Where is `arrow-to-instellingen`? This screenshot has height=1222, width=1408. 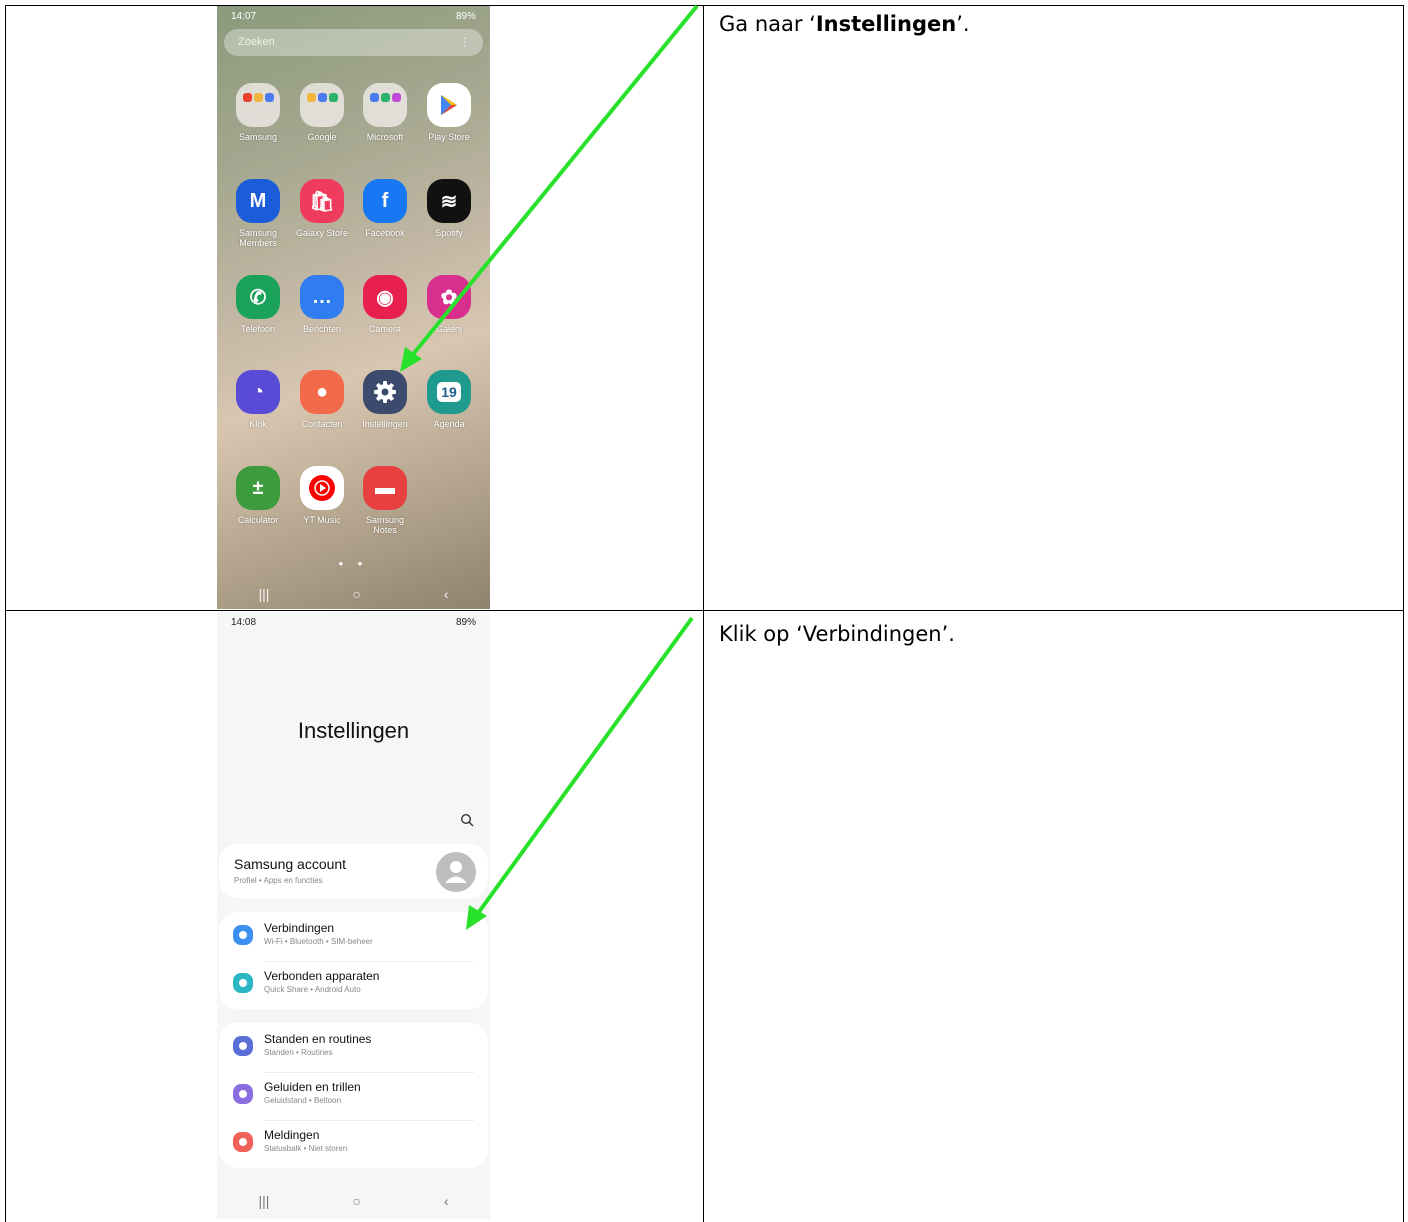
arrow-to-instellingen is located at coordinates (549, 188).